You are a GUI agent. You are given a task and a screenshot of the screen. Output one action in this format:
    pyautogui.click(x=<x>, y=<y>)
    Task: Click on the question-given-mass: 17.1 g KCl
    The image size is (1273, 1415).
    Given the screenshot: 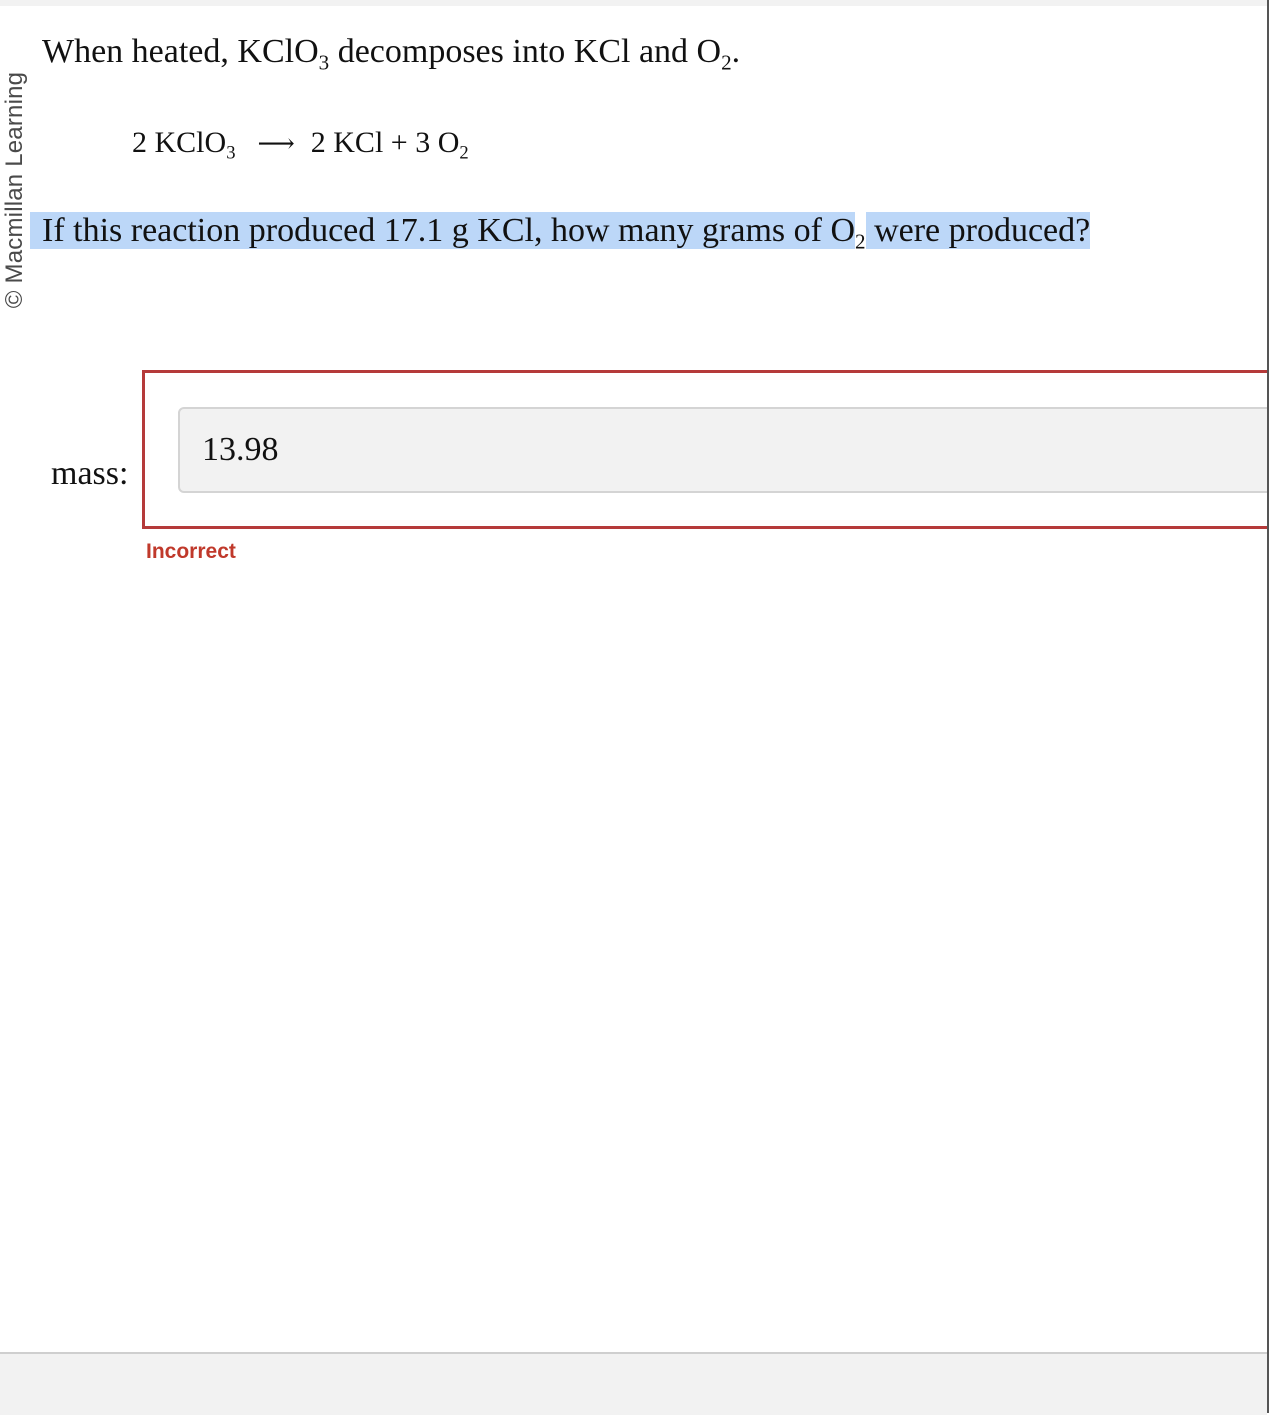 What is the action you would take?
    pyautogui.click(x=458, y=230)
    